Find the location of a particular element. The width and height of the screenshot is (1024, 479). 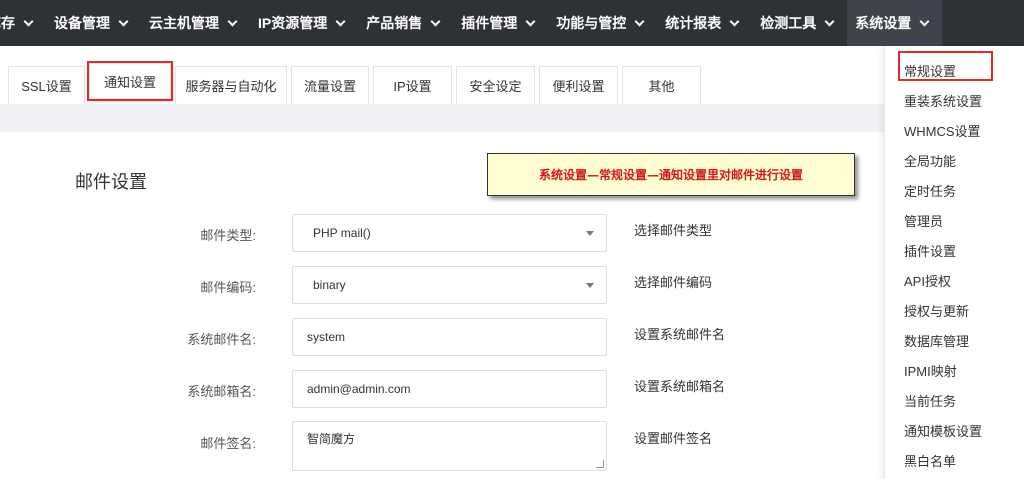

dropdown-item-api-authorization: API授权 is located at coordinates (927, 280).